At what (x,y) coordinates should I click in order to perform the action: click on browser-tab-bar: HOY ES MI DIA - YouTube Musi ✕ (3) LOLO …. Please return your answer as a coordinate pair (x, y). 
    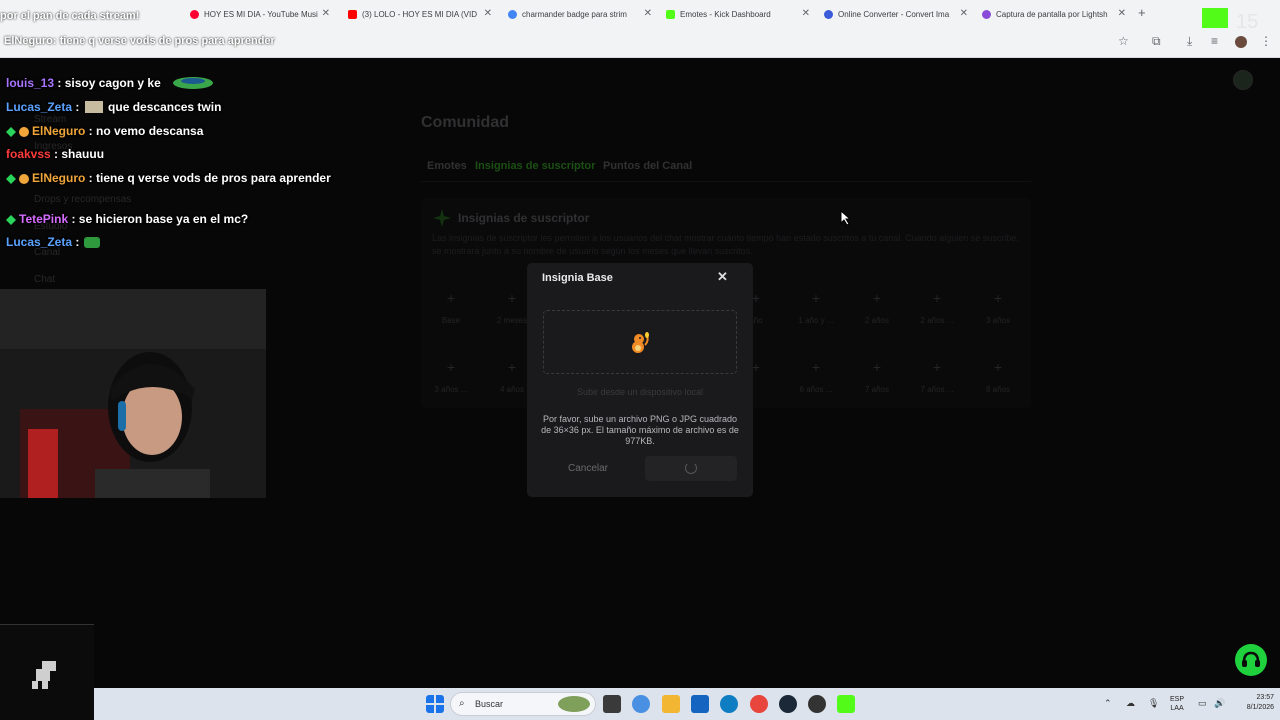
    Looking at the image, I should click on (640, 16).